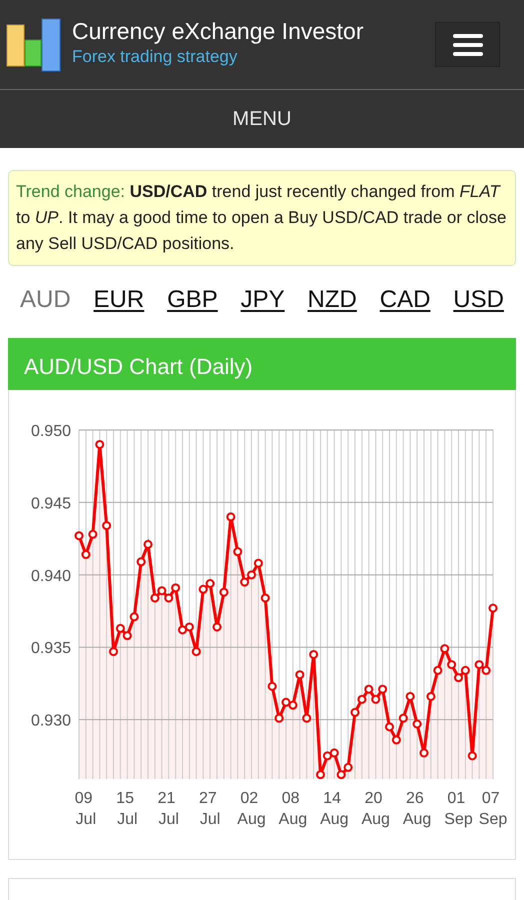  I want to click on y-axis-label: 0.945, so click(50, 503).